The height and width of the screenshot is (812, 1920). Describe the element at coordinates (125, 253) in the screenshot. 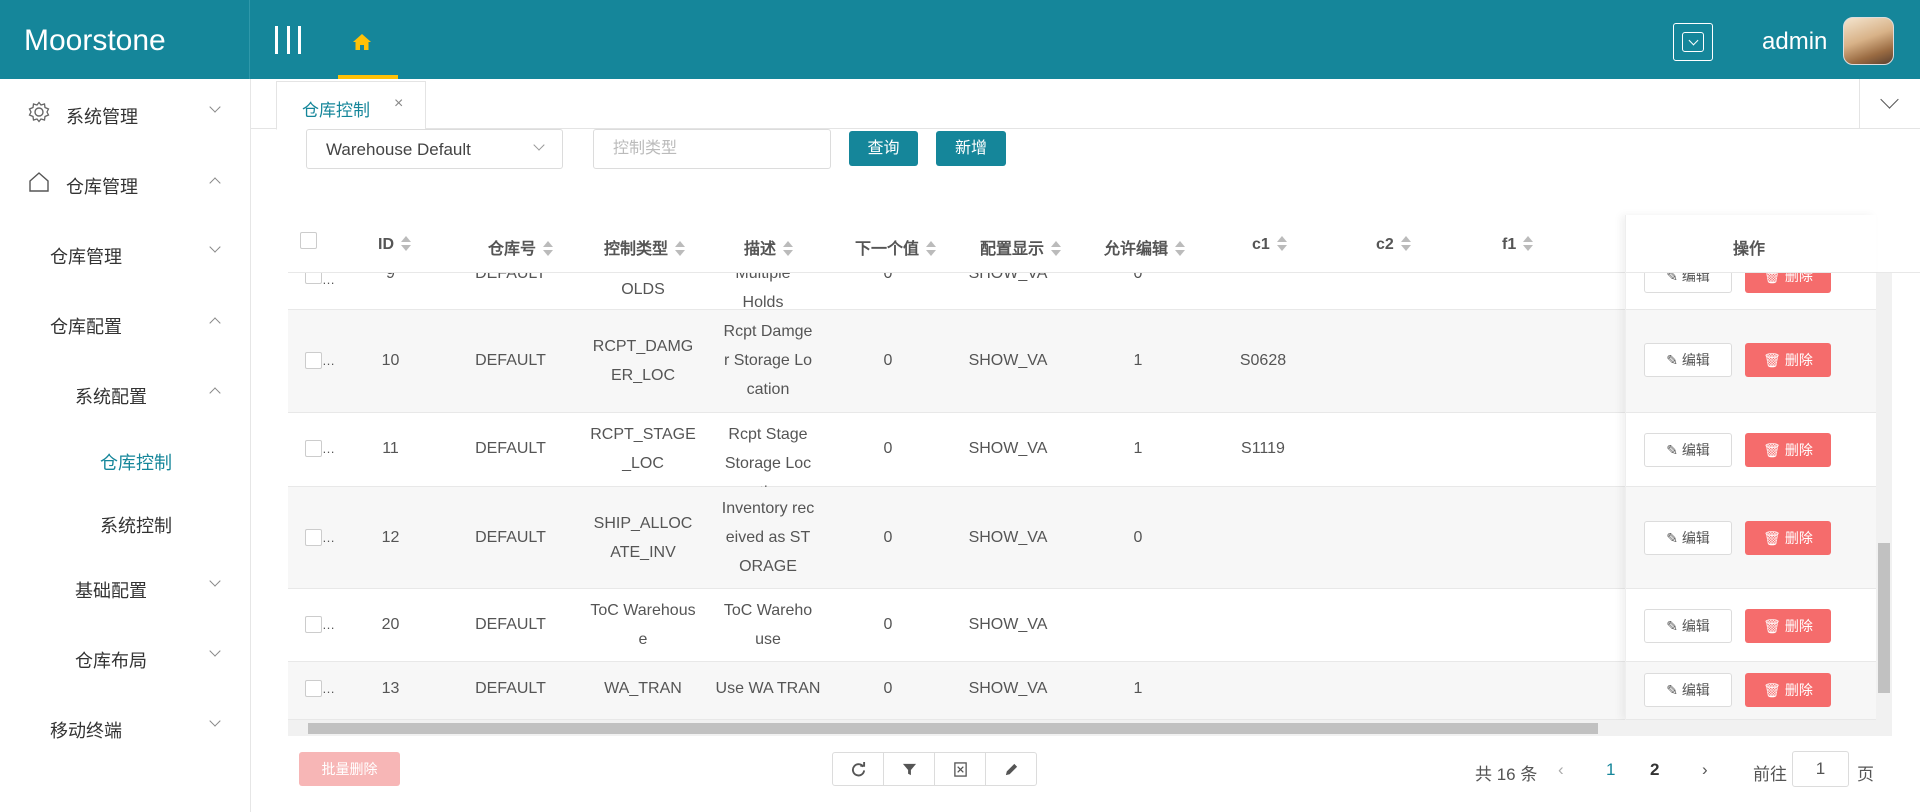

I see `sidebar-item-warehouse-mgmt-sub: 仓库管理` at that location.